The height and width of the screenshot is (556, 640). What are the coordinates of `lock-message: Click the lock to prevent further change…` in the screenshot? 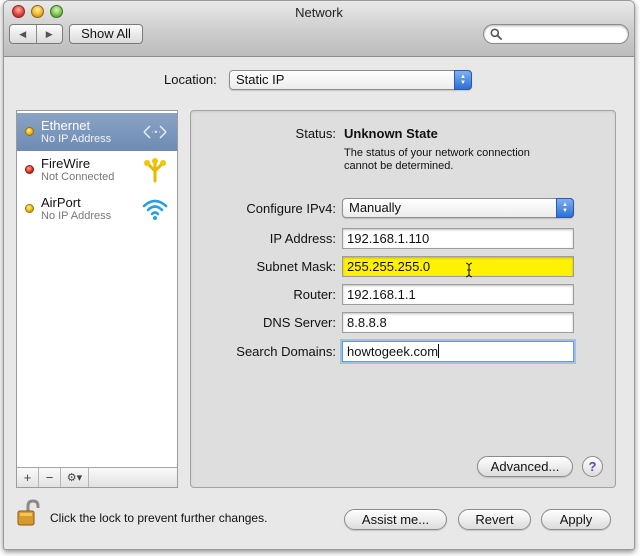 It's located at (159, 518).